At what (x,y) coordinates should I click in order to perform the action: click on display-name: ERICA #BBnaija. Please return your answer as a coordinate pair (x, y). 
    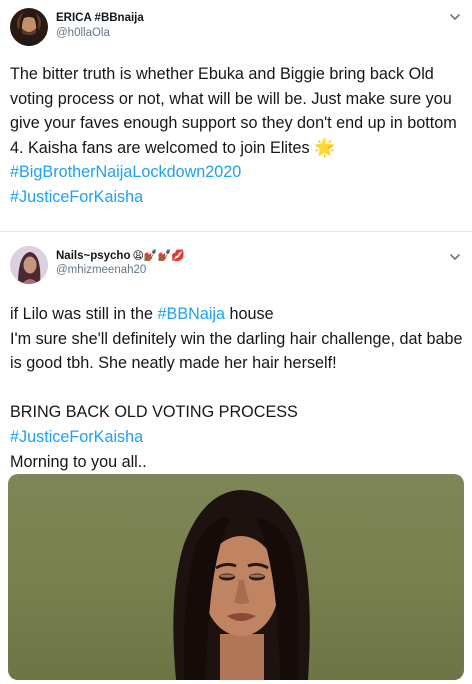
    Looking at the image, I should click on (100, 18).